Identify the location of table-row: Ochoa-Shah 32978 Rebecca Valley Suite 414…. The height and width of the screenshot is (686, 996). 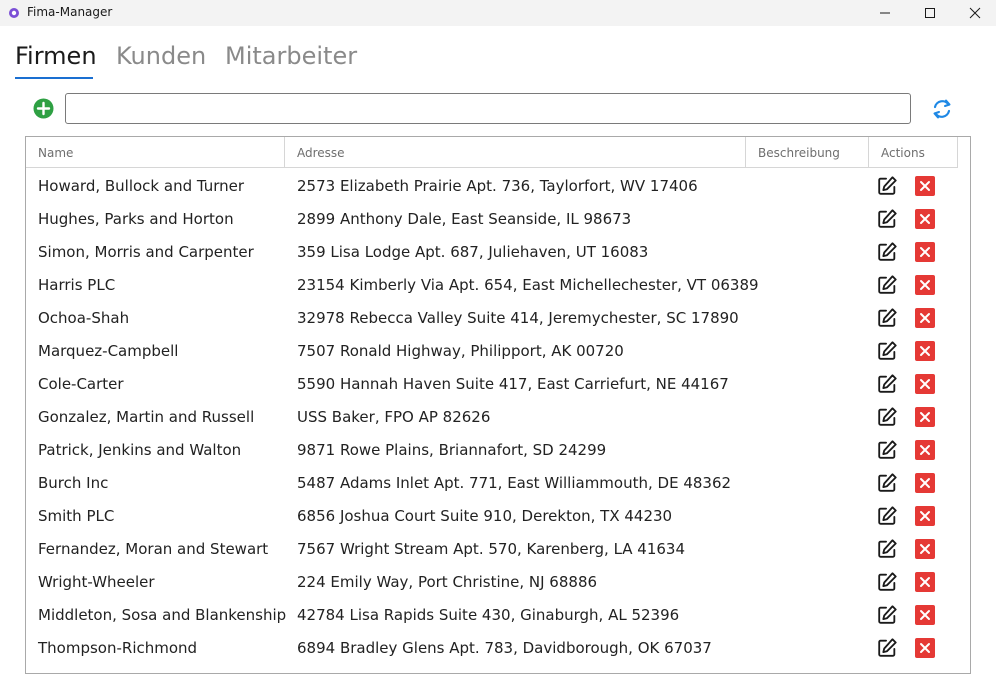
(498, 318).